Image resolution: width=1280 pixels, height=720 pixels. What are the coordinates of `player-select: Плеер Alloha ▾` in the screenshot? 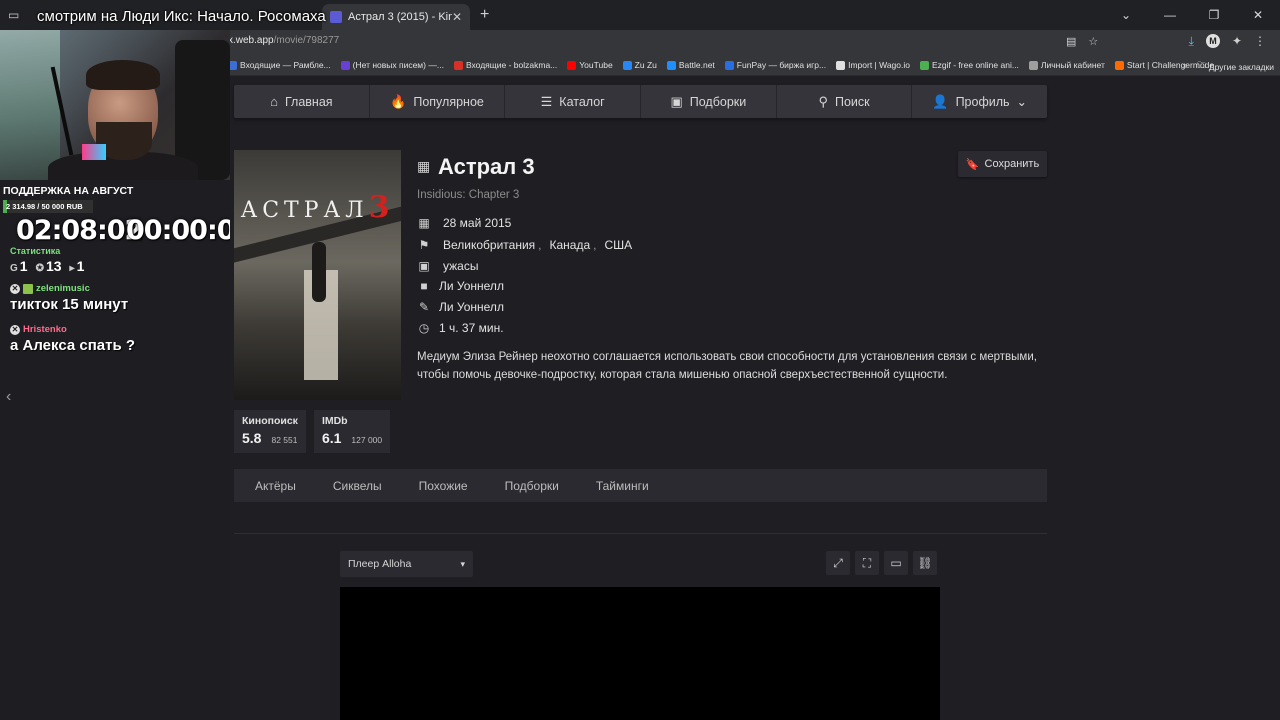 It's located at (406, 564).